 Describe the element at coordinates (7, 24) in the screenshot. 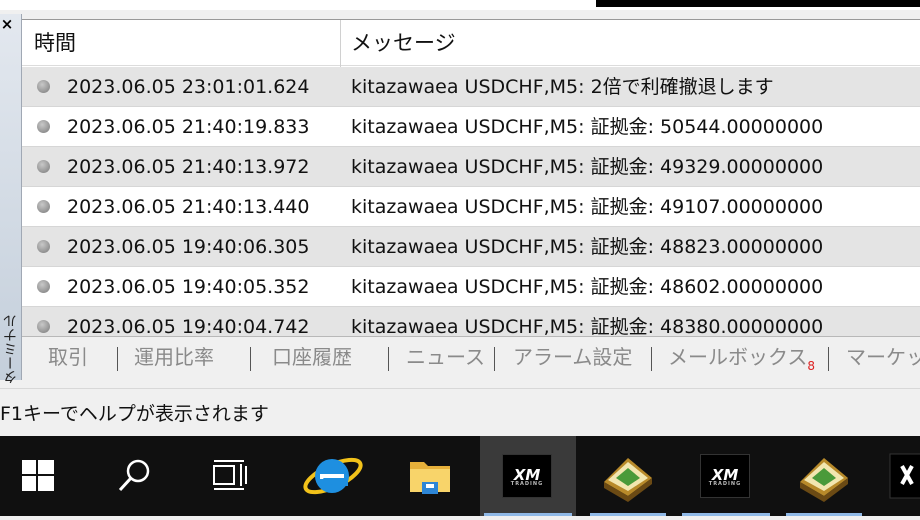

I see `close-icon: ×` at that location.